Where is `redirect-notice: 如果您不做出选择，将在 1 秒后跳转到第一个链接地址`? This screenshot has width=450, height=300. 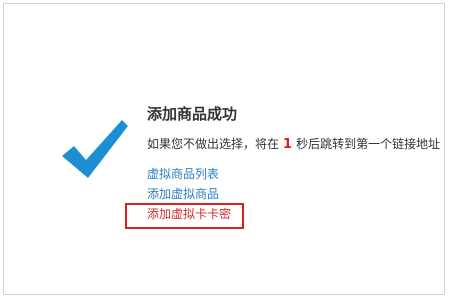 redirect-notice: 如果您不做出选择，将在 1 秒后跳转到第一个链接地址 is located at coordinates (293, 143).